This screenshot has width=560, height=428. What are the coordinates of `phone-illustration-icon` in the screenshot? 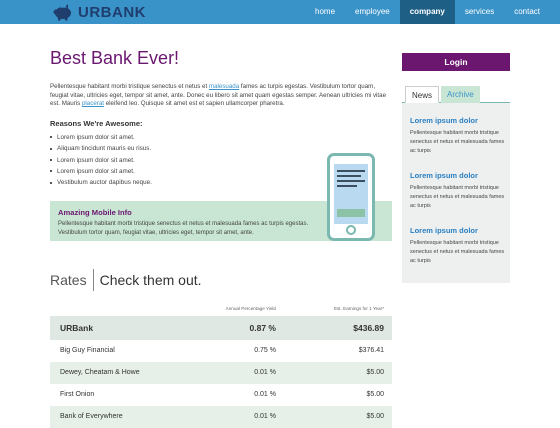 It's located at (351, 197).